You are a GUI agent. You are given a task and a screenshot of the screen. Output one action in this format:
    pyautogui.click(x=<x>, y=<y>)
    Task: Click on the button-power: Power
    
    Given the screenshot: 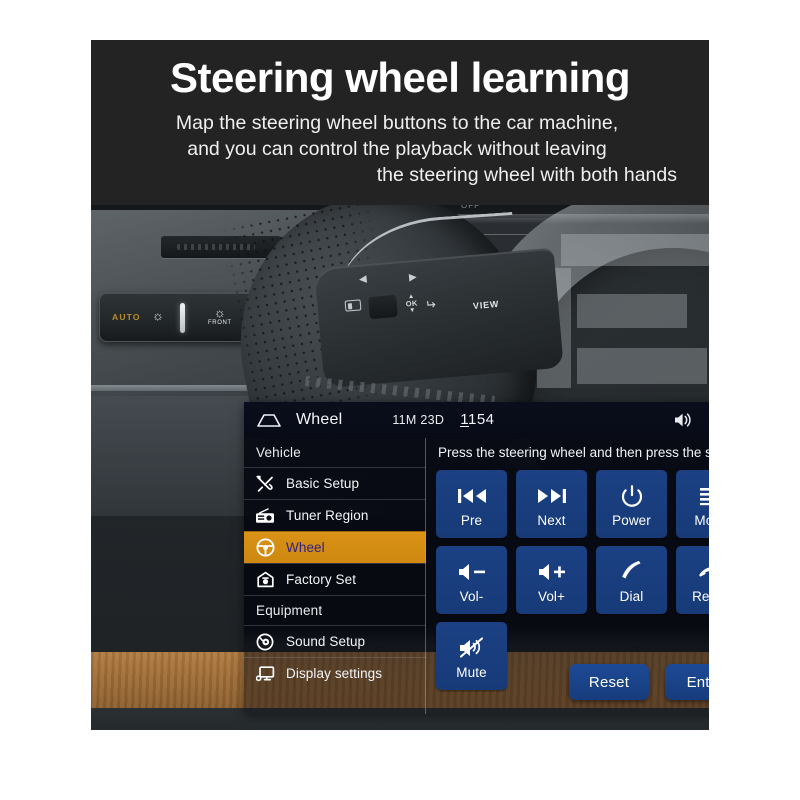 What is the action you would take?
    pyautogui.click(x=631, y=504)
    